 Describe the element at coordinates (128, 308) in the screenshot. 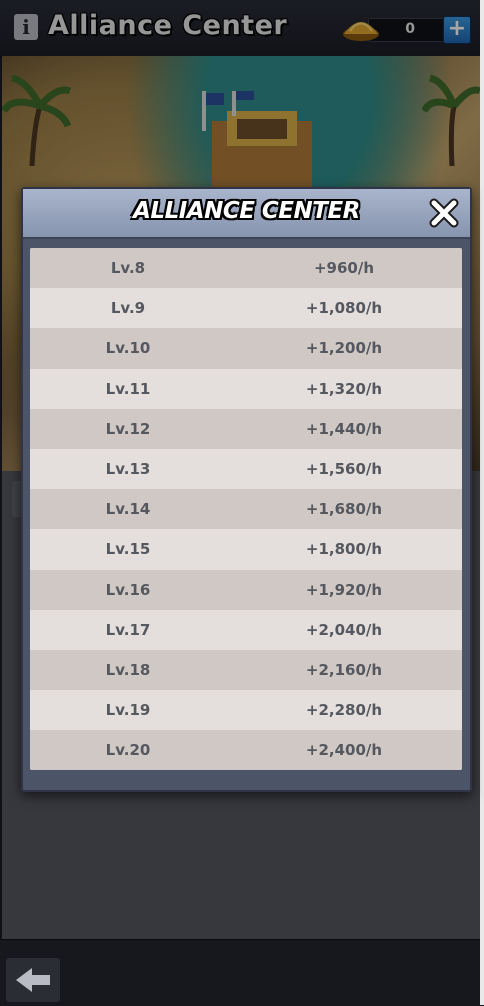

I see `level-cell: Lv.9` at that location.